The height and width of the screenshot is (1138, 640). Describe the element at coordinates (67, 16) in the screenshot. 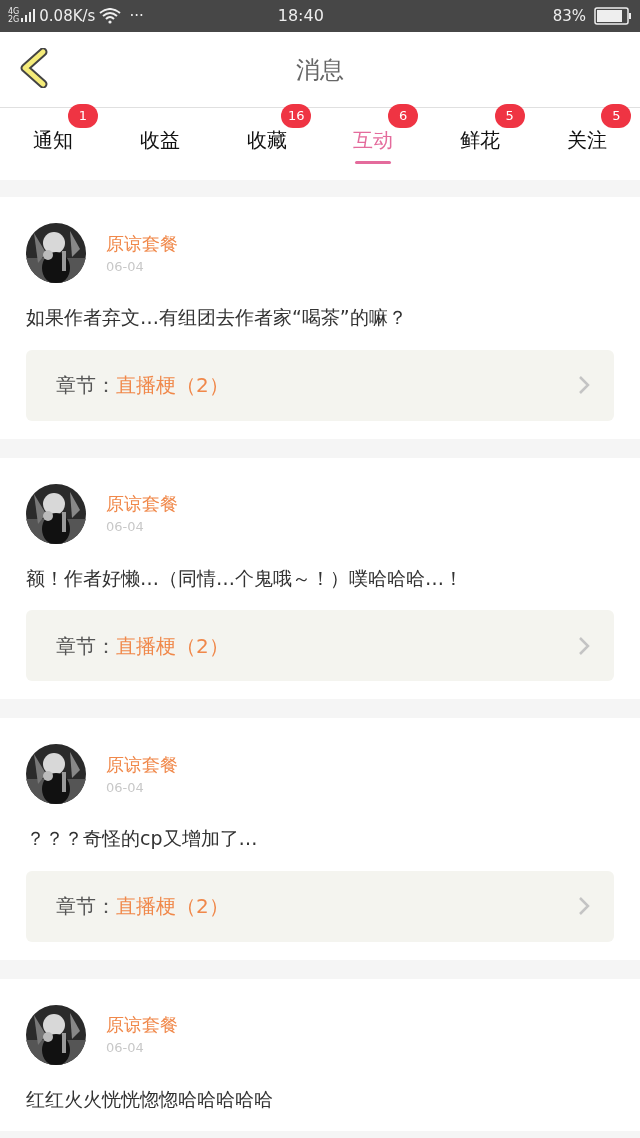

I see `network-speed: 0.08K/s` at that location.